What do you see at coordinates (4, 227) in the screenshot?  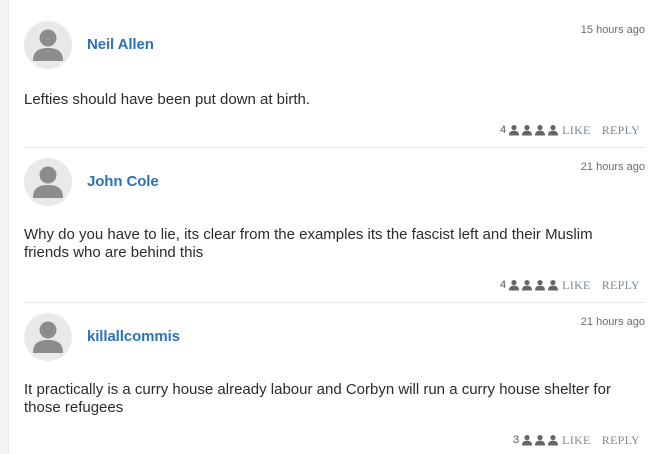 I see `left-border` at bounding box center [4, 227].